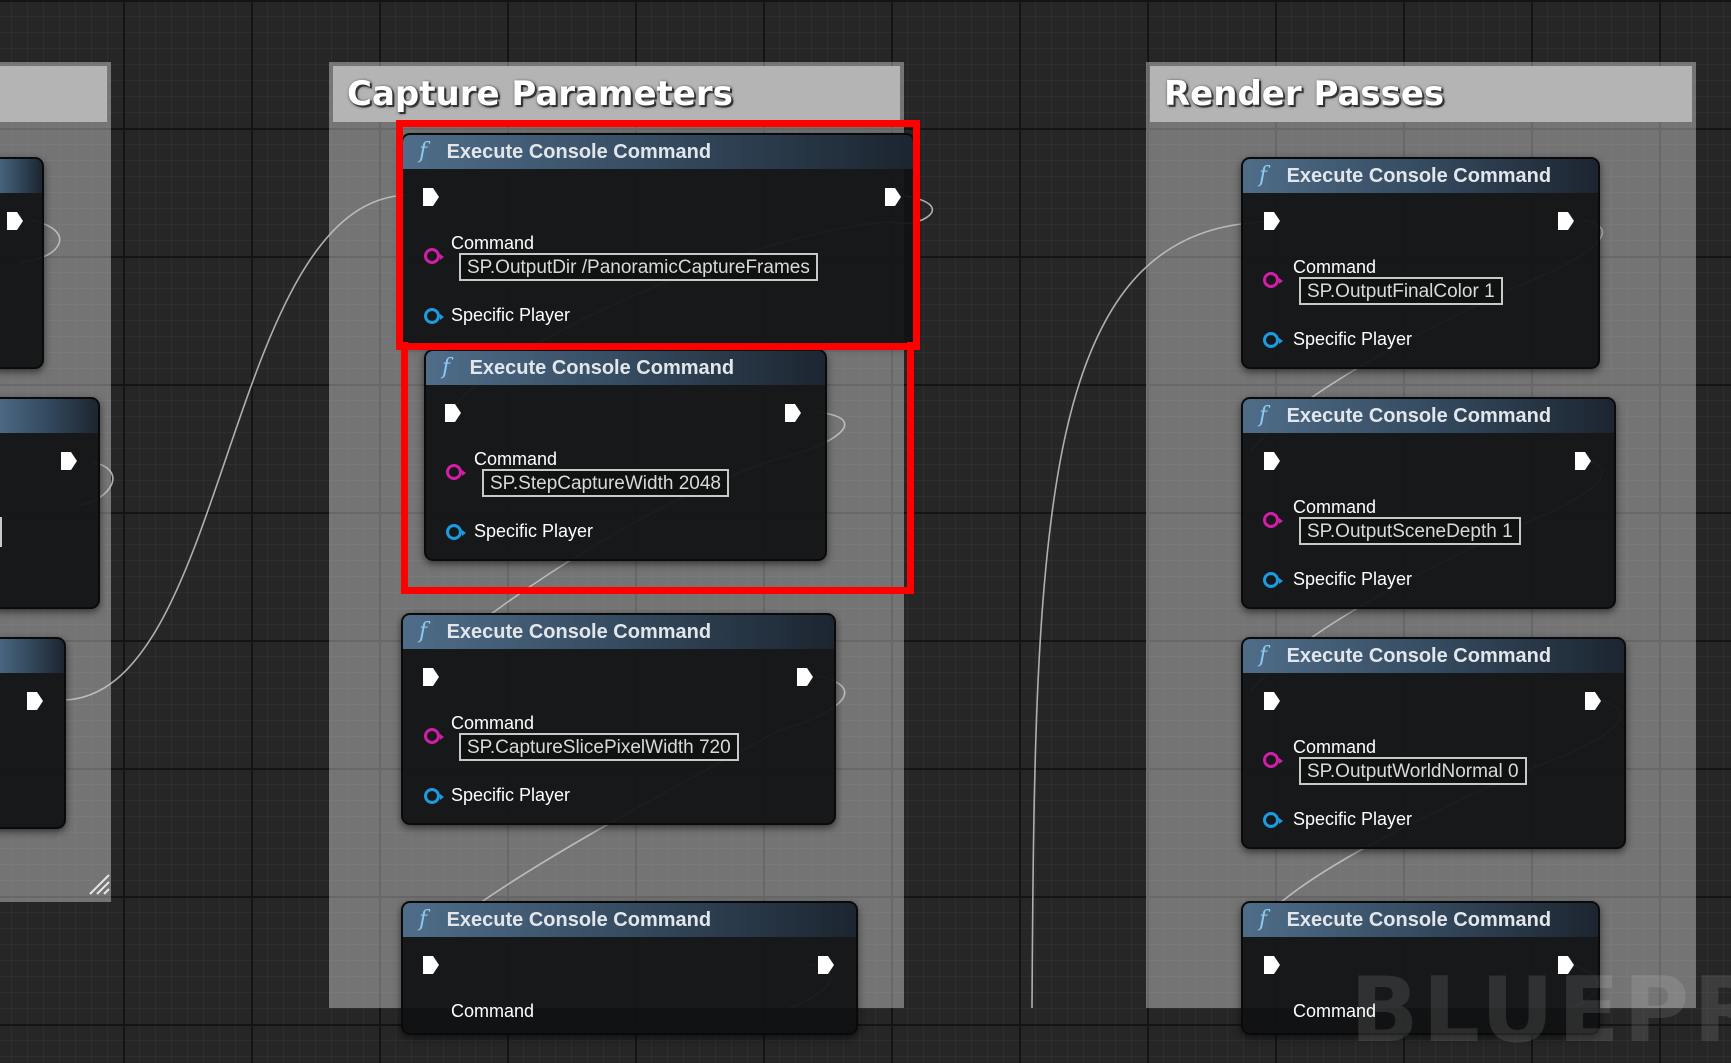 This screenshot has height=1063, width=1731. What do you see at coordinates (1413, 771) in the screenshot?
I see `command-input: SP.OutputWorldNormal 0` at bounding box center [1413, 771].